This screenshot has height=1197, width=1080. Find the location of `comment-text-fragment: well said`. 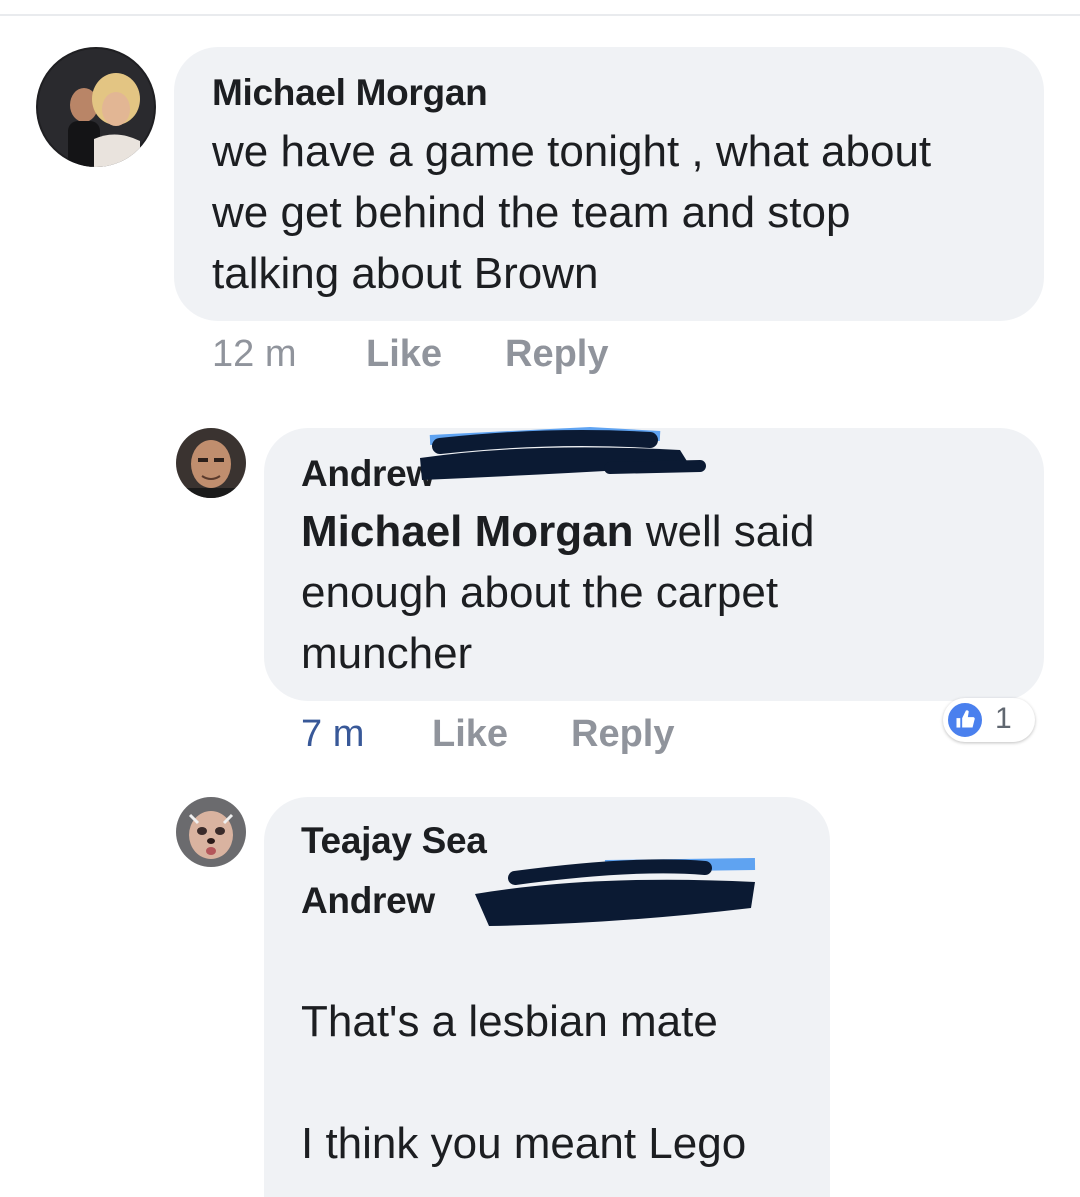

comment-text-fragment: well said is located at coordinates (724, 531).